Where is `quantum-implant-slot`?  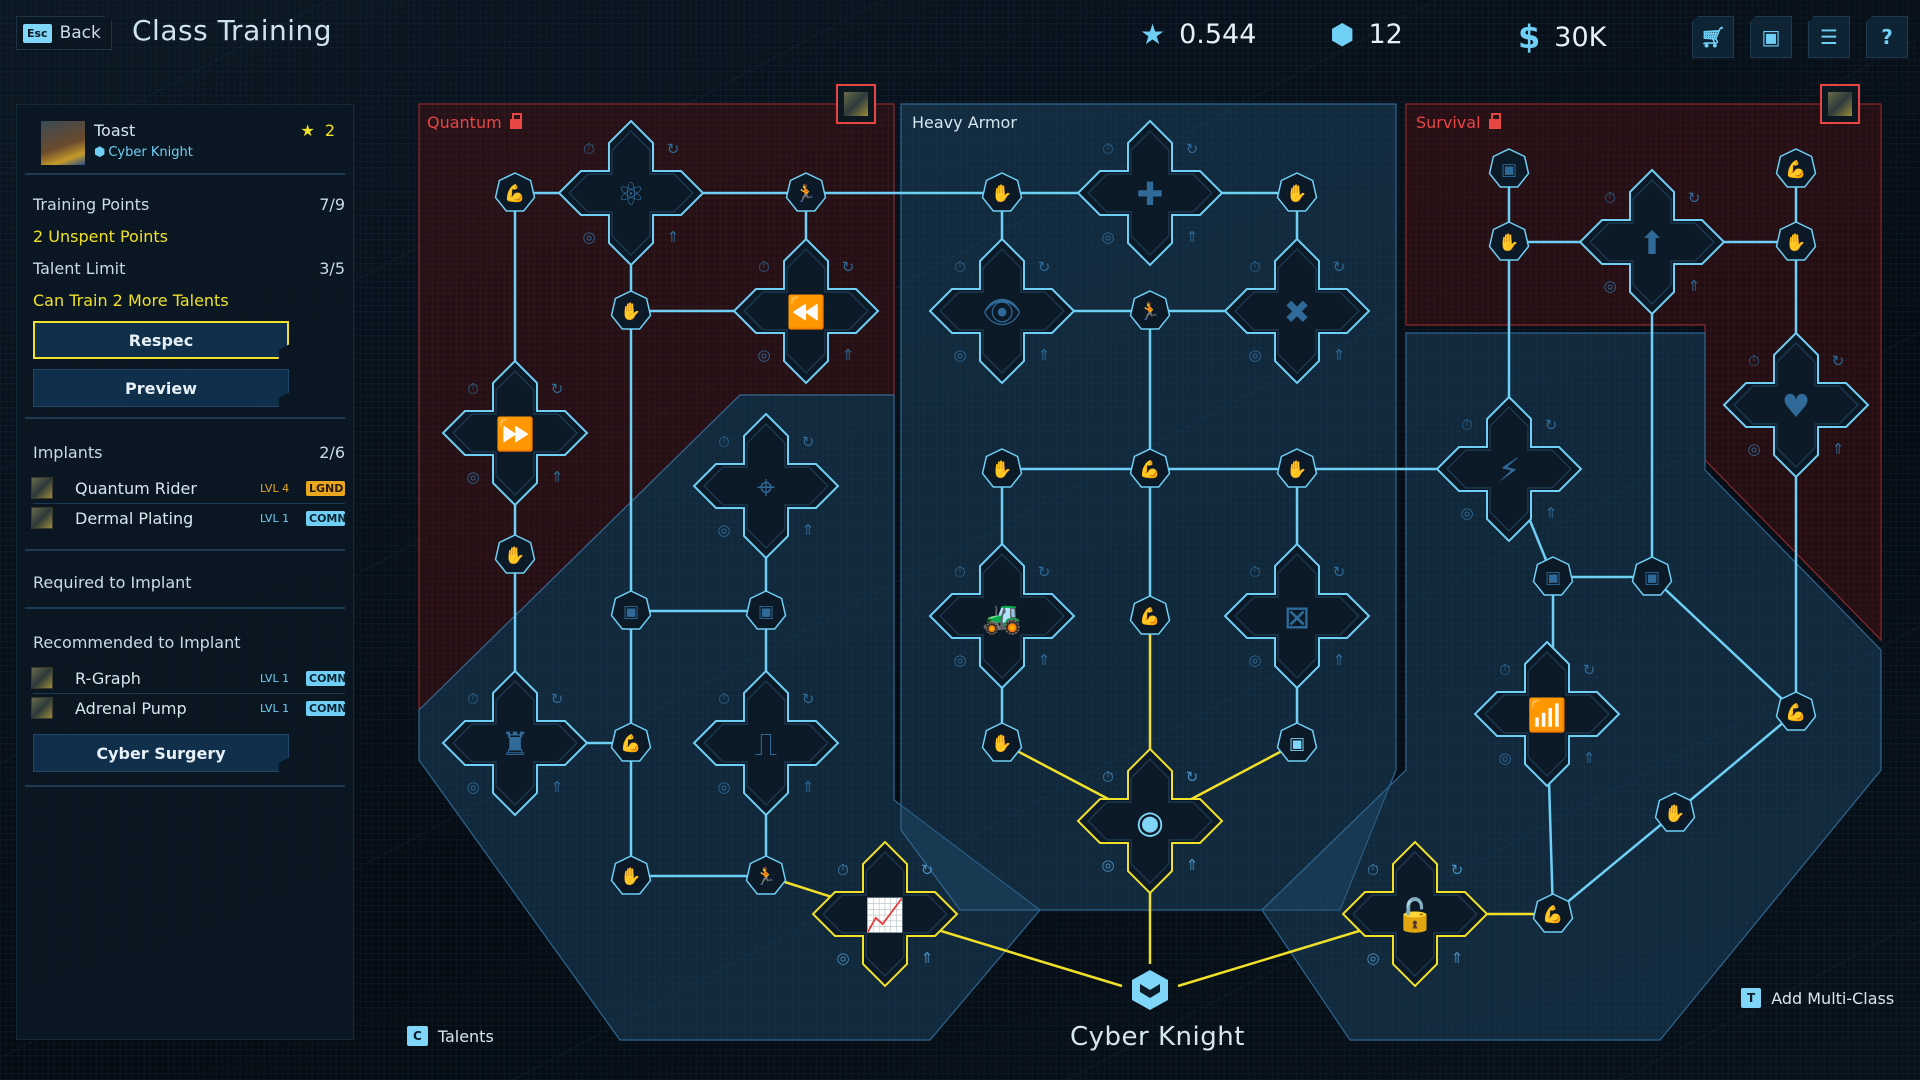
quantum-implant-slot is located at coordinates (856, 104).